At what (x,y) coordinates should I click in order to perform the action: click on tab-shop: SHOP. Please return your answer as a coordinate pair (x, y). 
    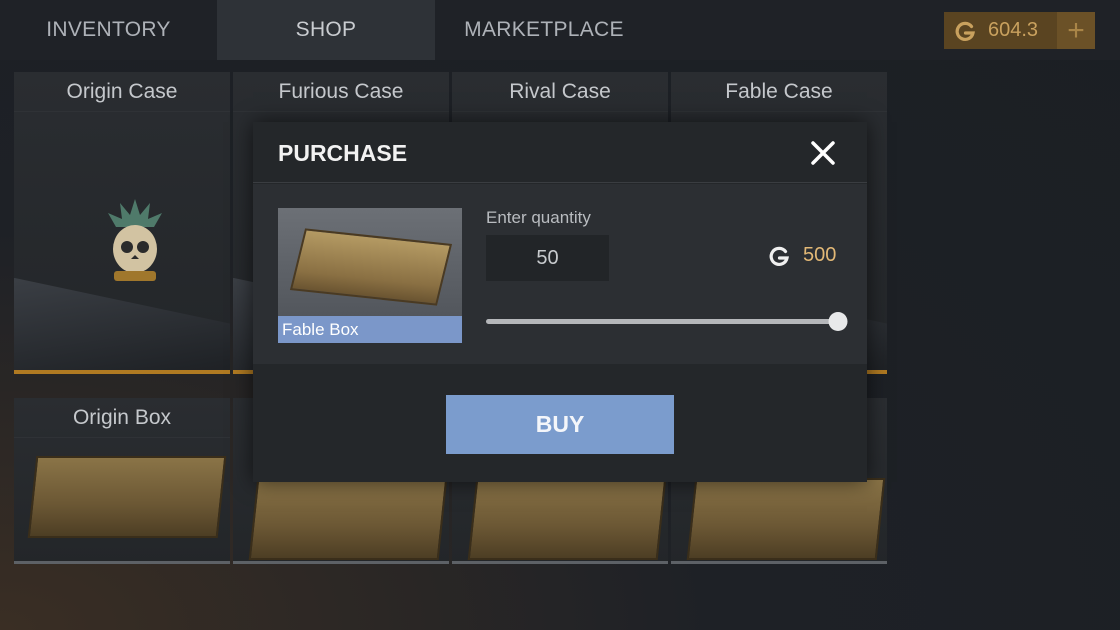
    Looking at the image, I should click on (326, 30).